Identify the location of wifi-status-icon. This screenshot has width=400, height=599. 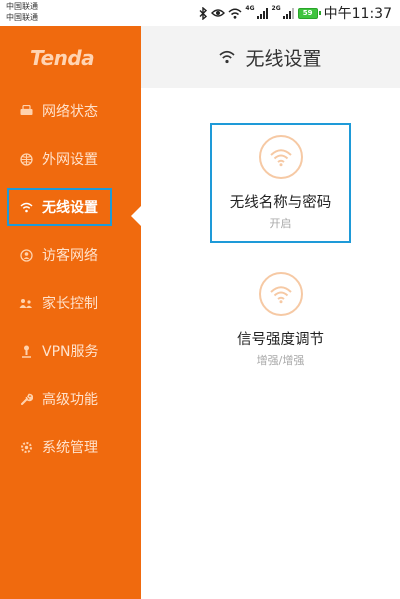
(235, 13).